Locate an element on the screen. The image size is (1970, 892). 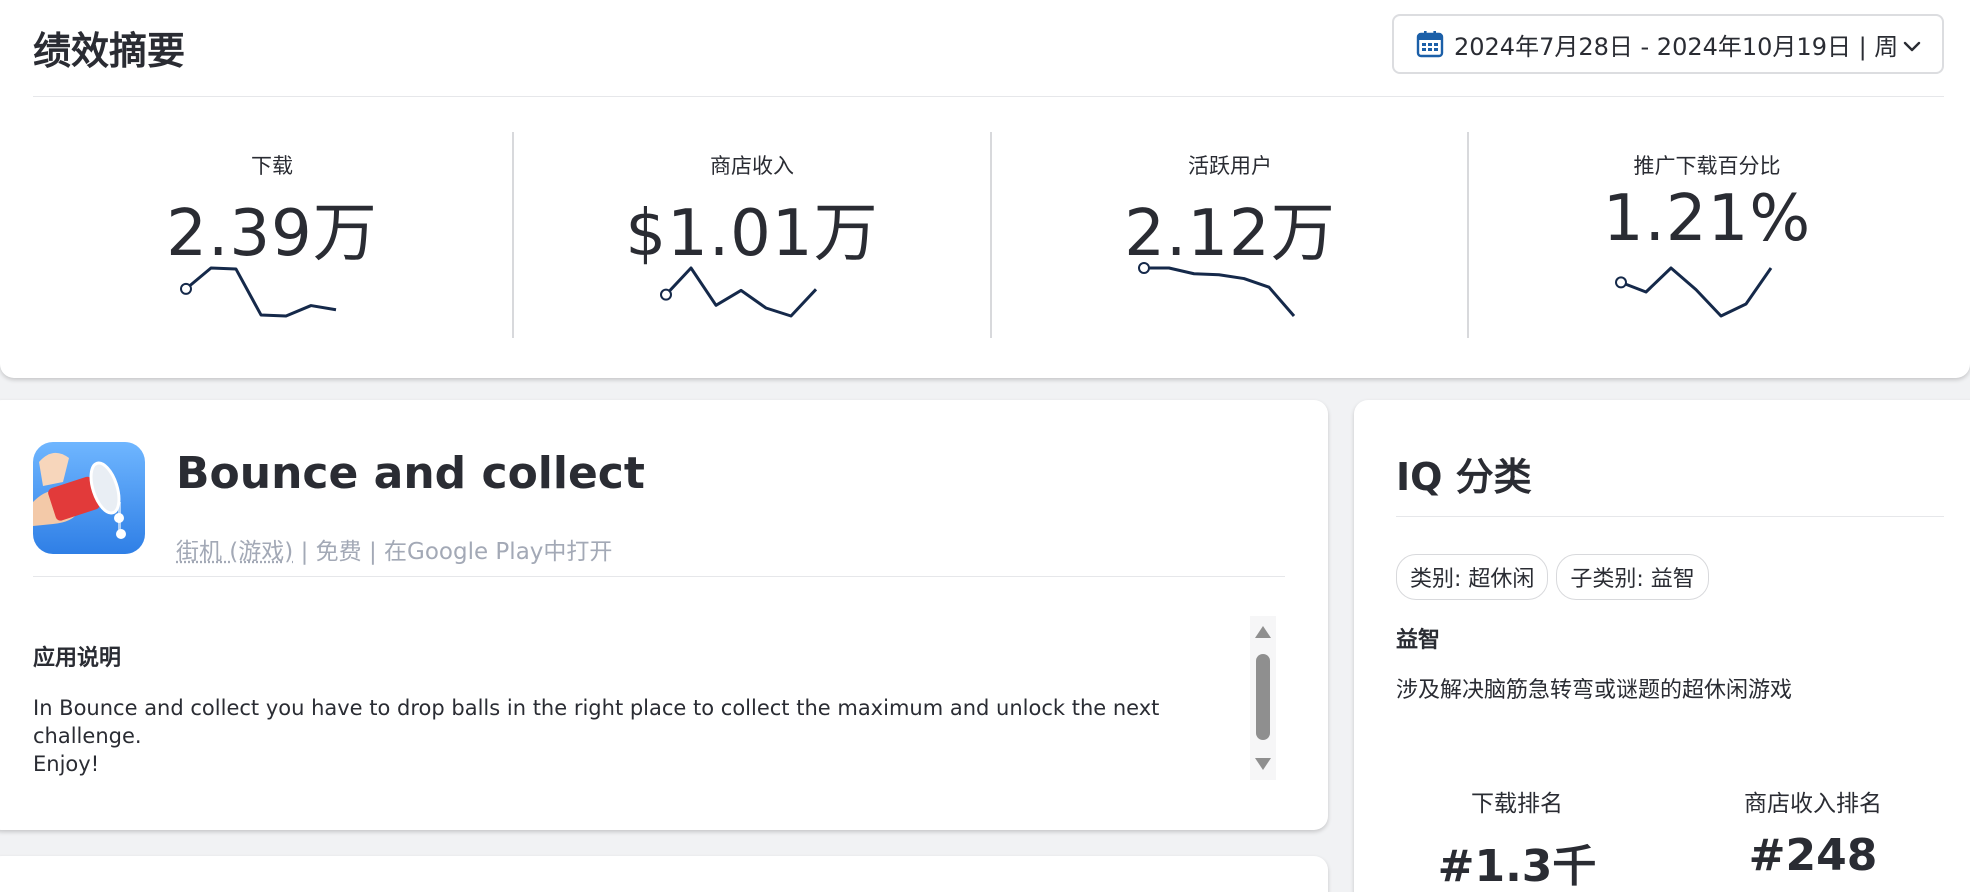
metric-value: 2.12万 is located at coordinates (1230, 228).